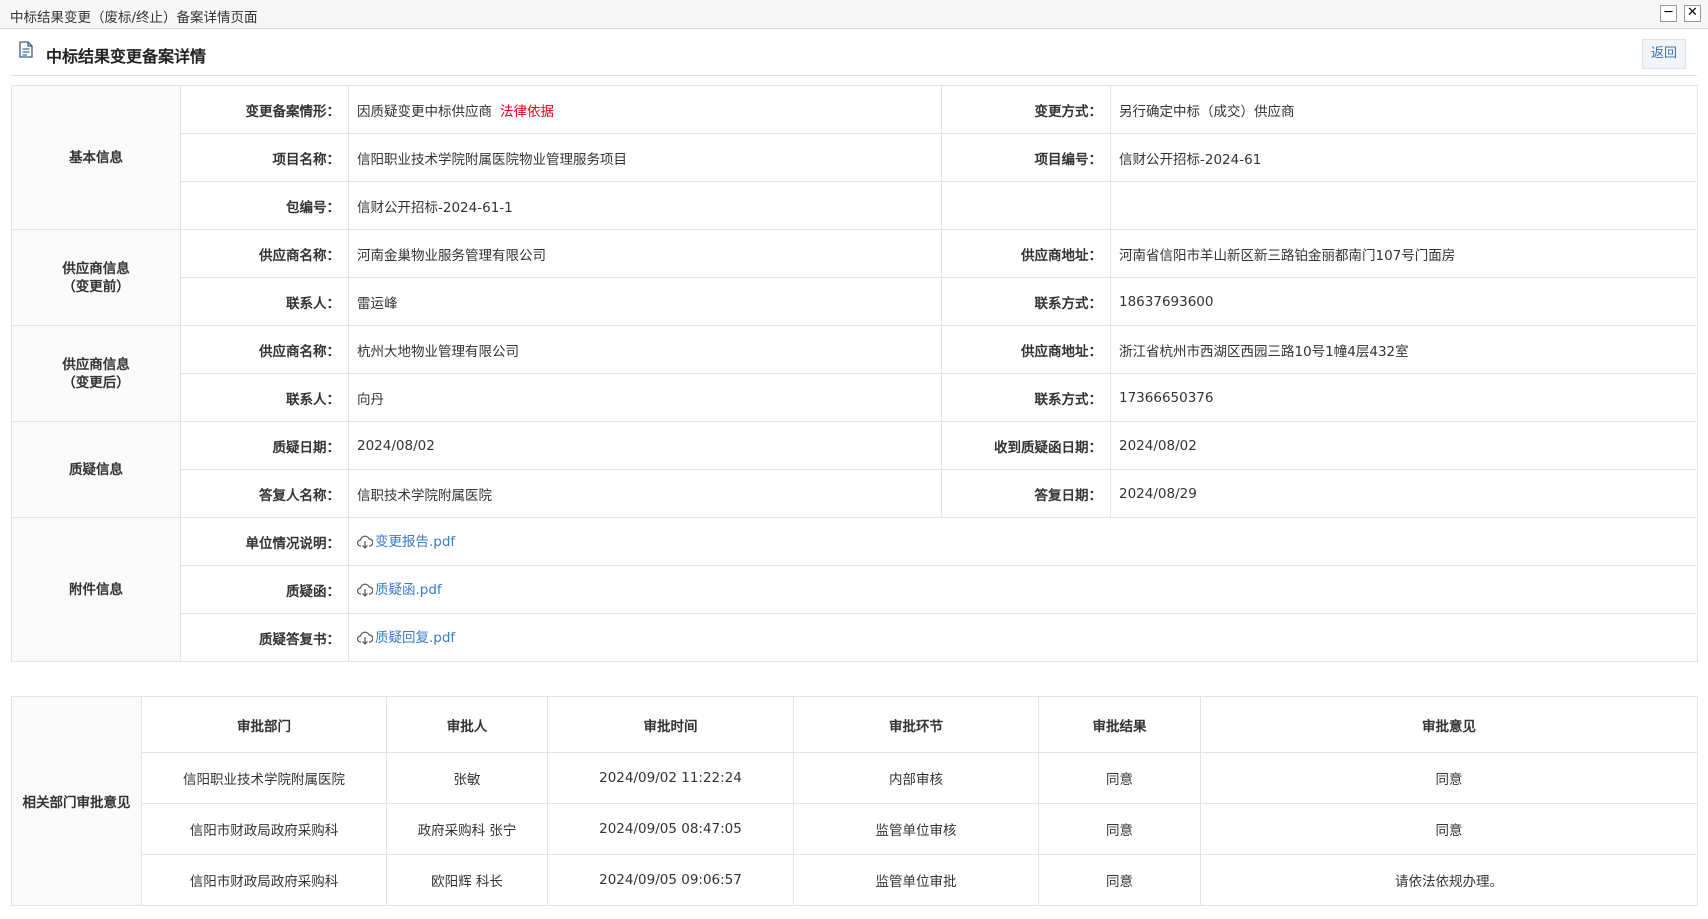  Describe the element at coordinates (264, 724) in the screenshot. I see `column-header: 审批部门` at that location.